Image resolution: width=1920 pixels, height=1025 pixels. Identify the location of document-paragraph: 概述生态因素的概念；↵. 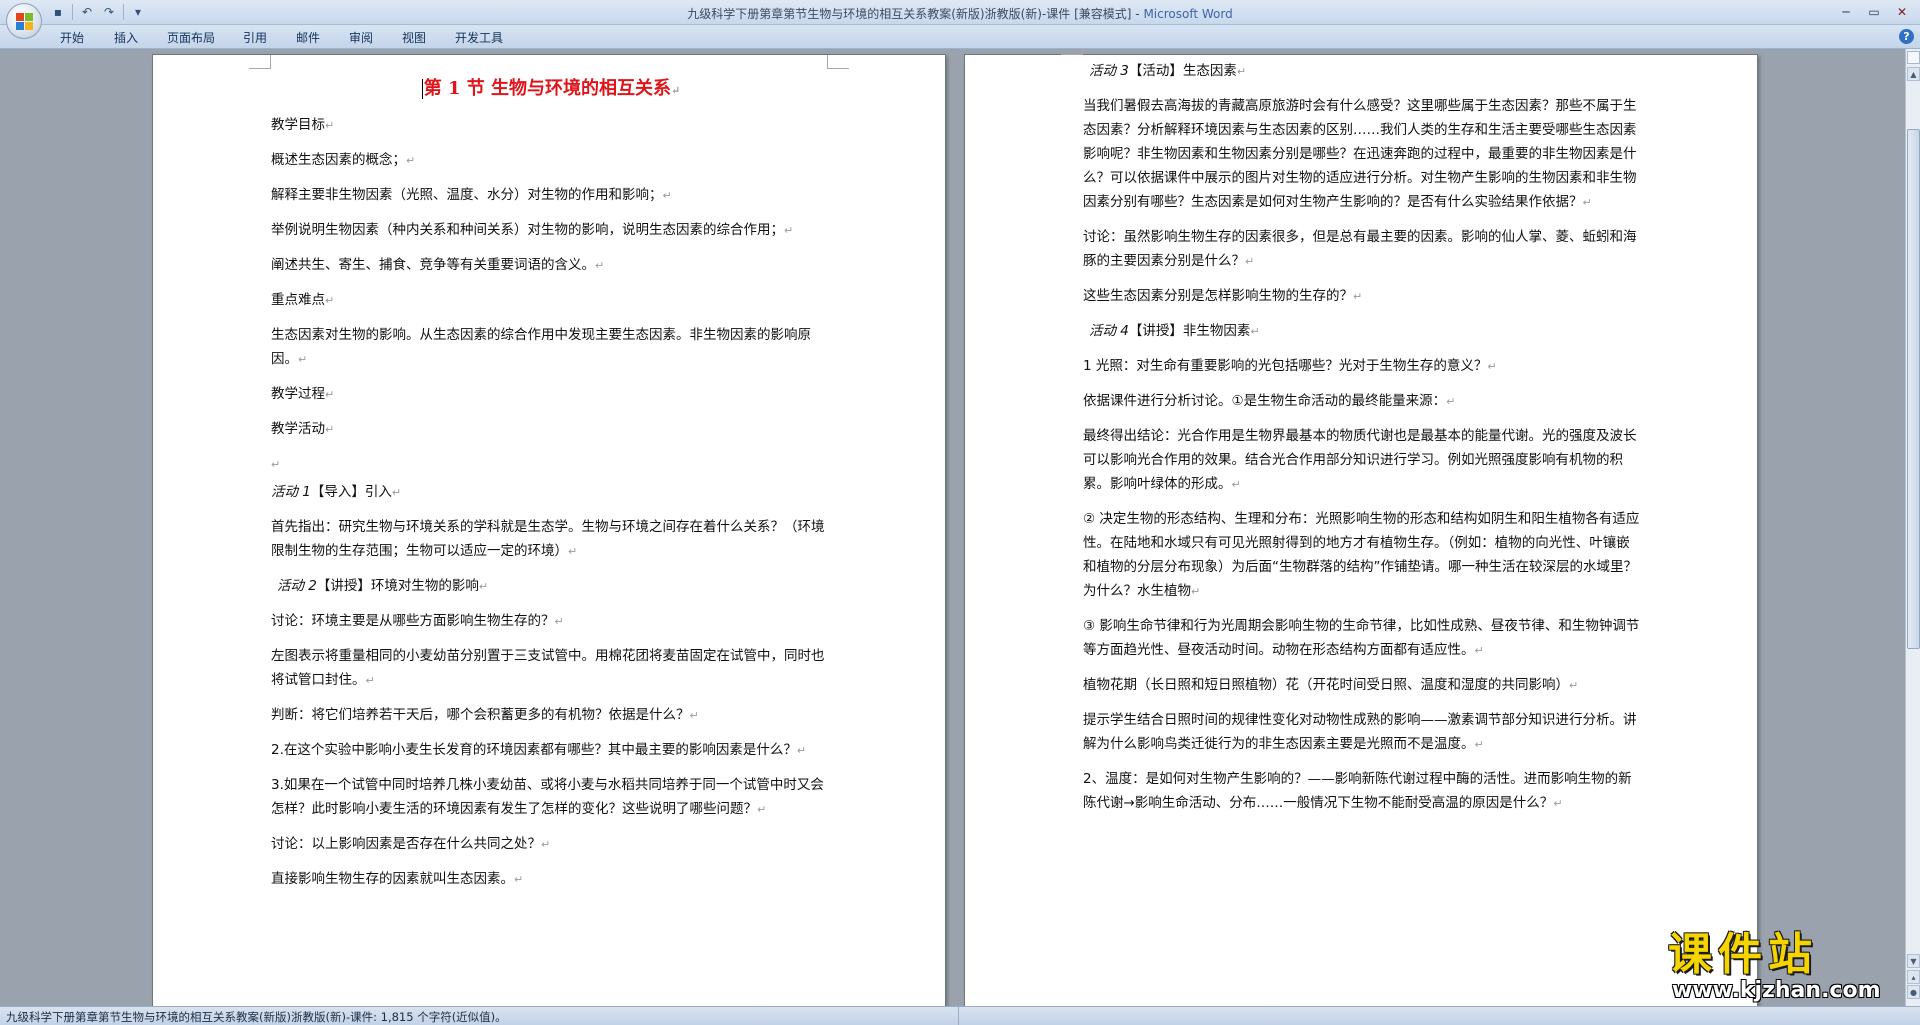
(343, 160).